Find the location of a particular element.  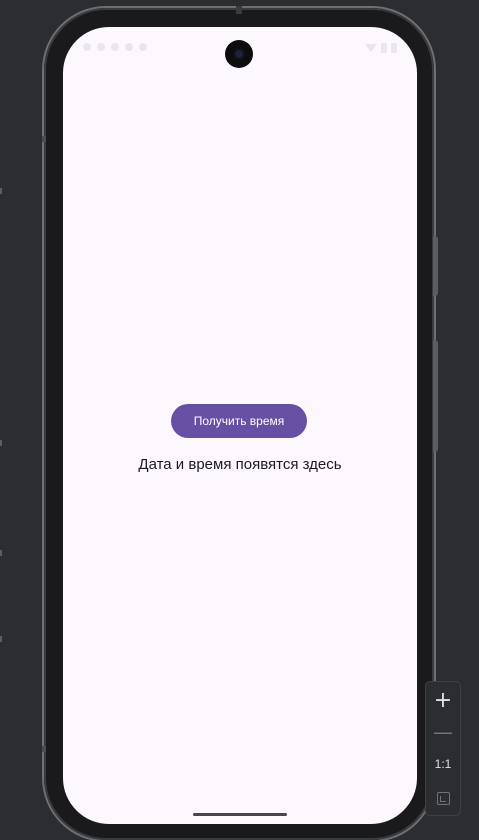

zoom-reset-button: 1:1 is located at coordinates (443, 764).